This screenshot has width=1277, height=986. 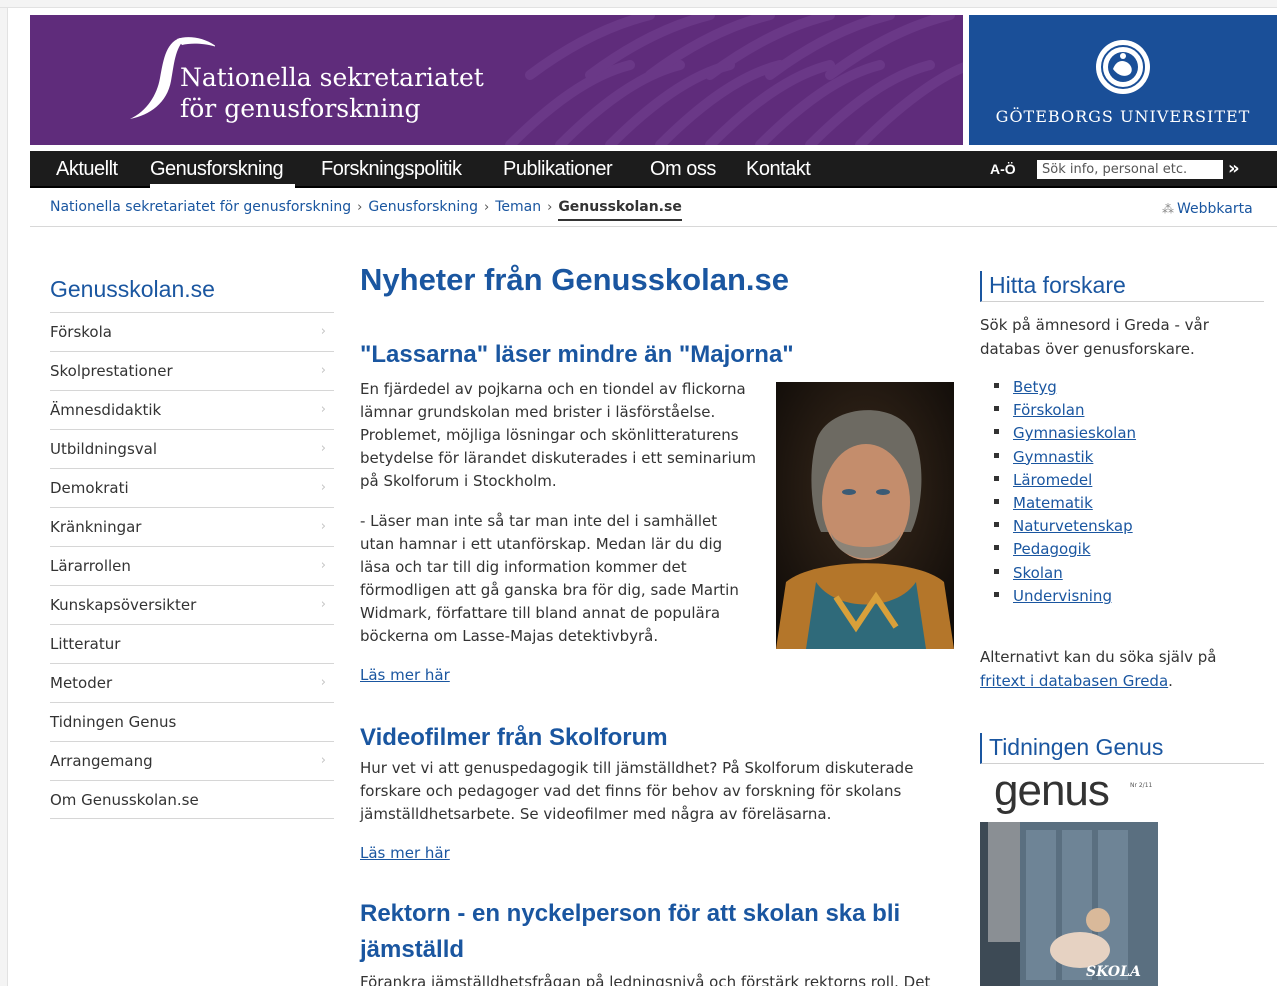 I want to click on nav-kontakt: Kontakt, so click(x=778, y=169).